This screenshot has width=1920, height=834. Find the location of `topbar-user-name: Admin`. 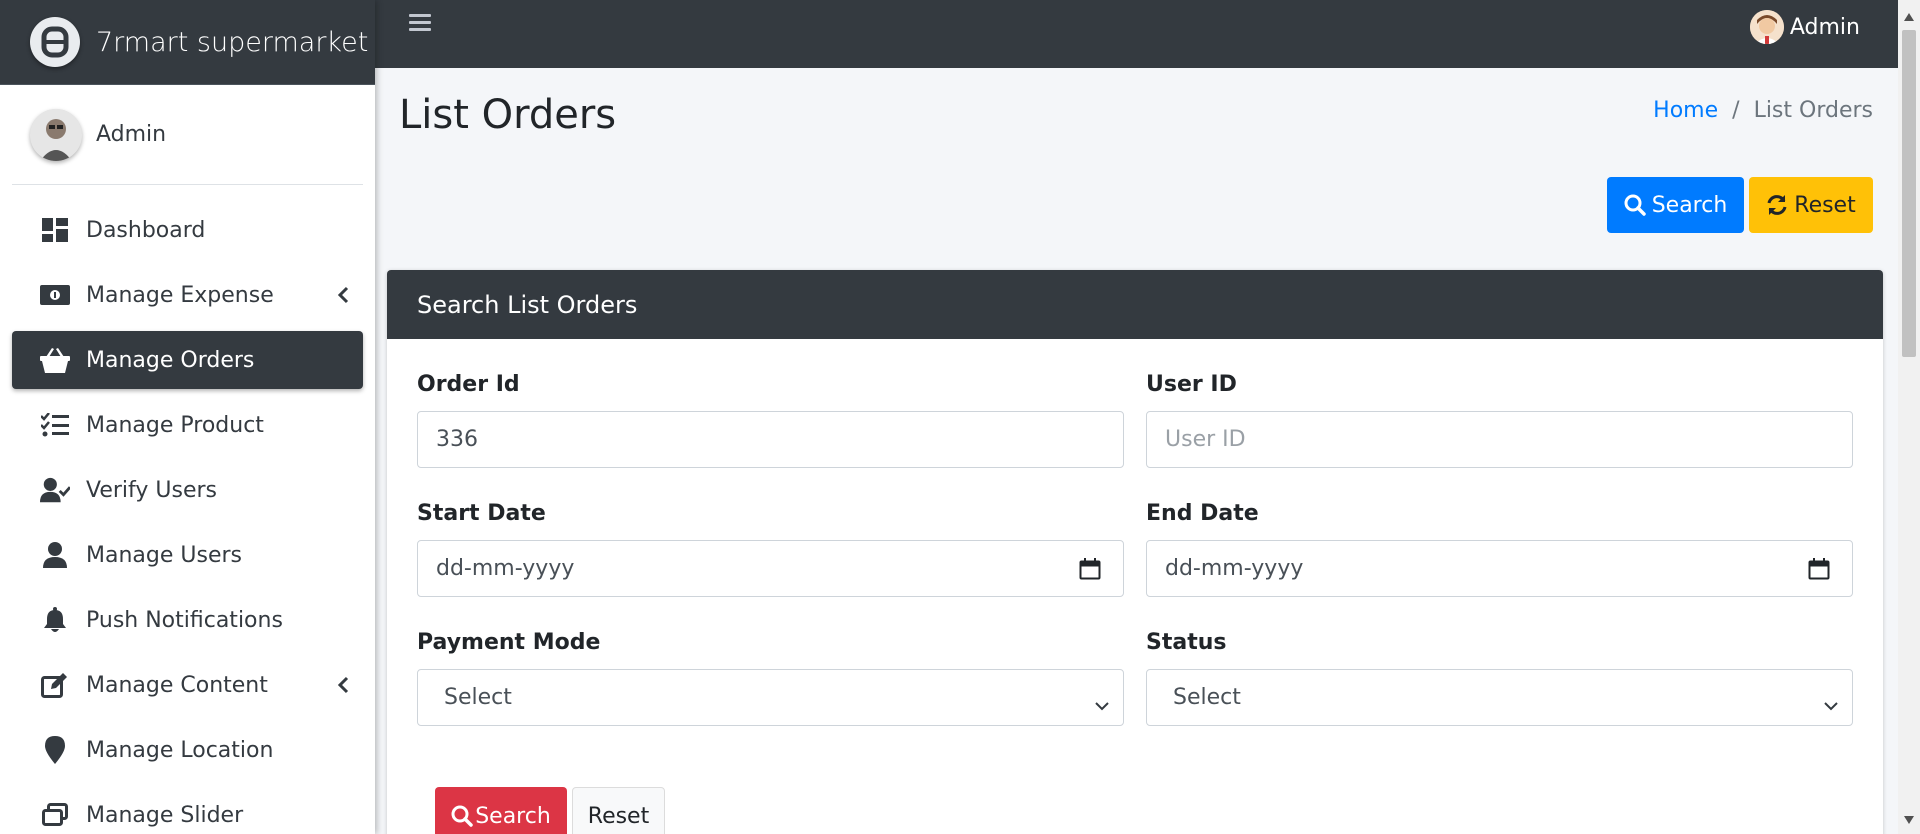

topbar-user-name: Admin is located at coordinates (1824, 27).